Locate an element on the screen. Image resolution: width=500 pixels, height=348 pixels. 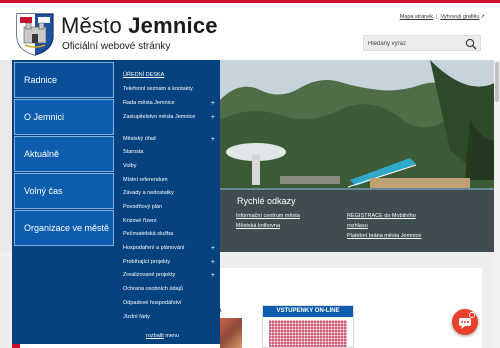
submenu-item: Starosta is located at coordinates (169, 152).